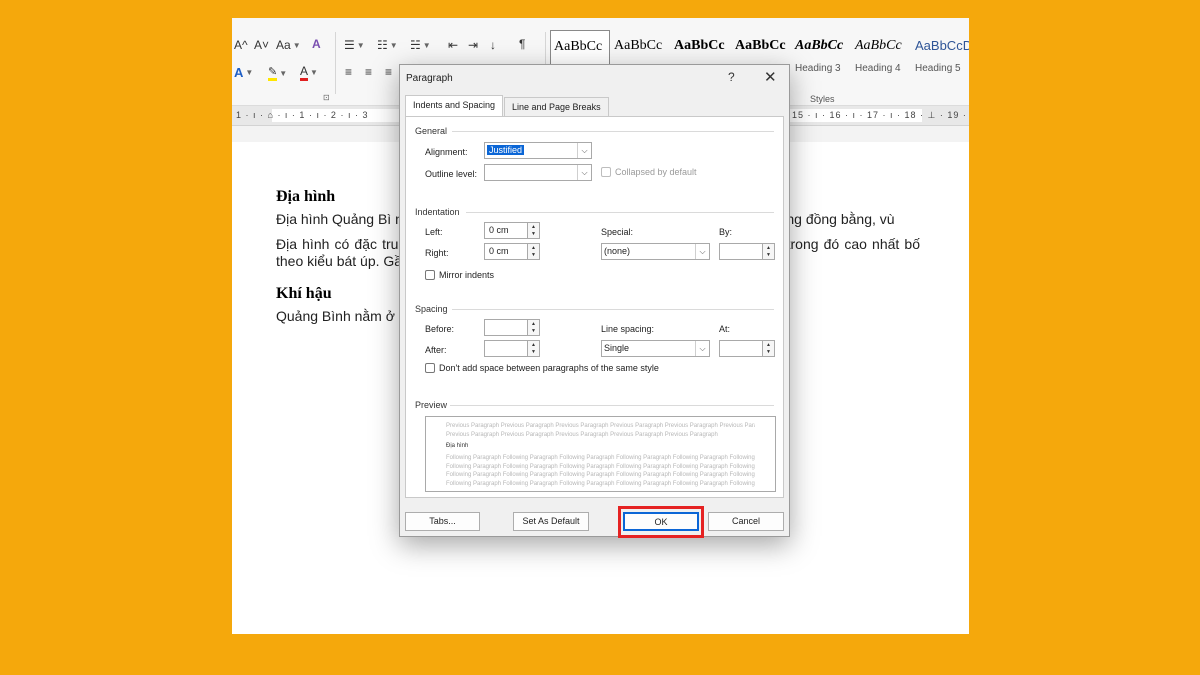  I want to click on alignment-value: Justified, so click(506, 150).